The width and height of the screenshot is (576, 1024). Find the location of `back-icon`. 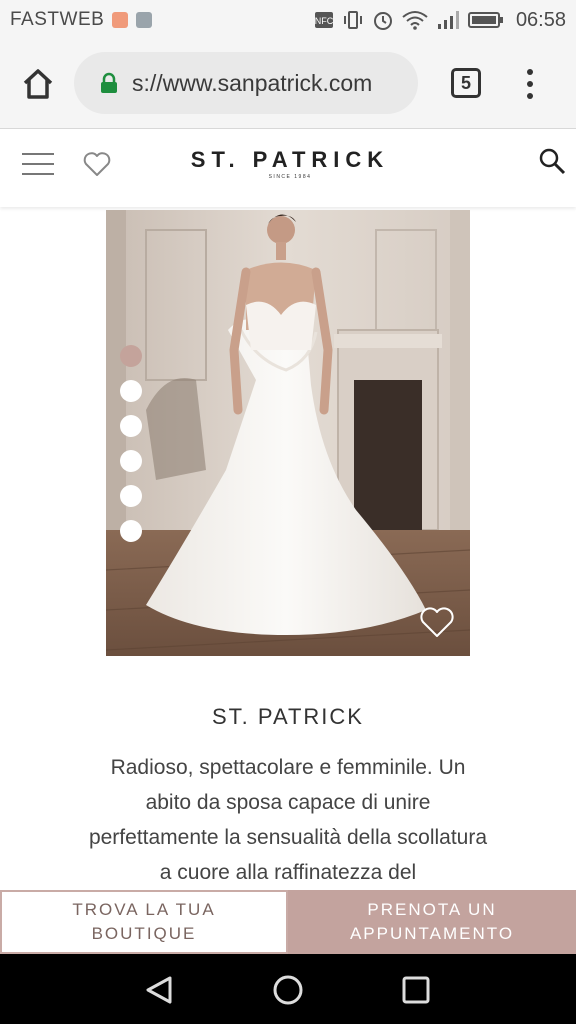

back-icon is located at coordinates (160, 990).